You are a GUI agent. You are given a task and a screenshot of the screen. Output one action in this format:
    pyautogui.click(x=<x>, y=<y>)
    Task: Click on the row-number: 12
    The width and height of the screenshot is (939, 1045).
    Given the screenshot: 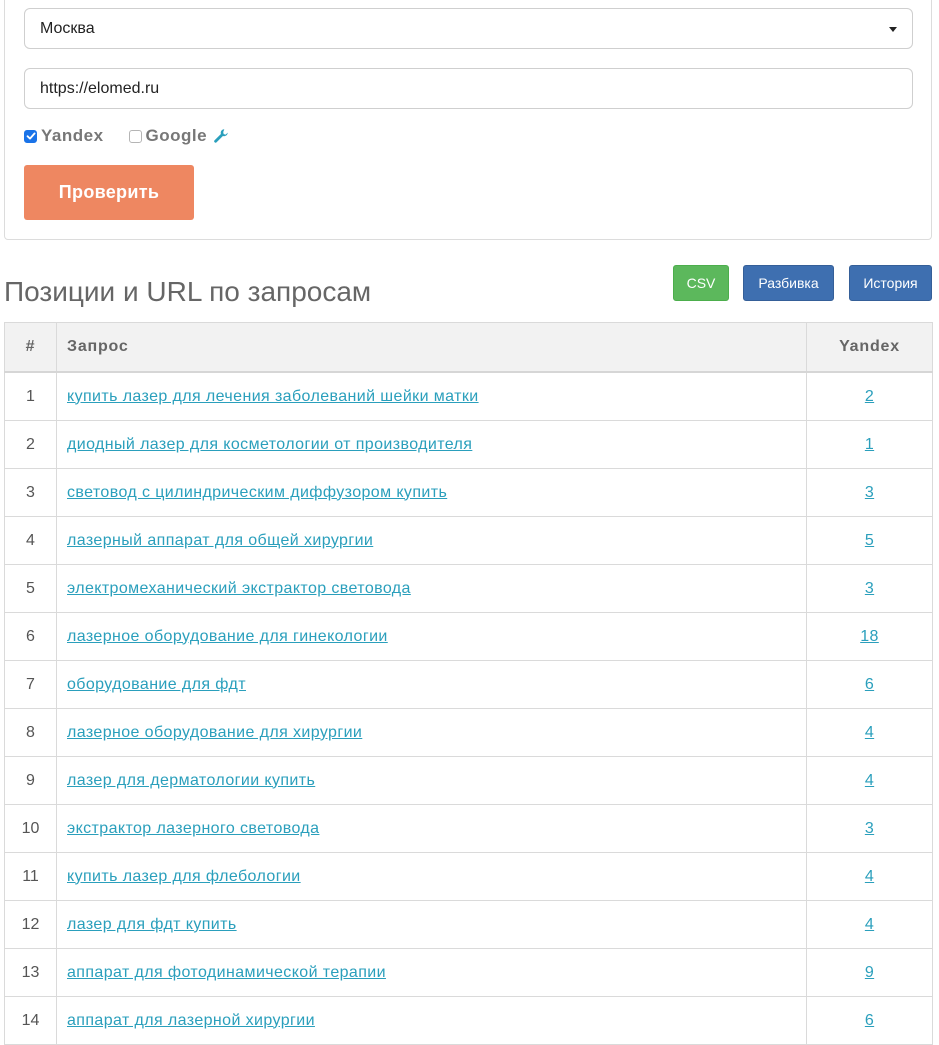 What is the action you would take?
    pyautogui.click(x=30, y=924)
    